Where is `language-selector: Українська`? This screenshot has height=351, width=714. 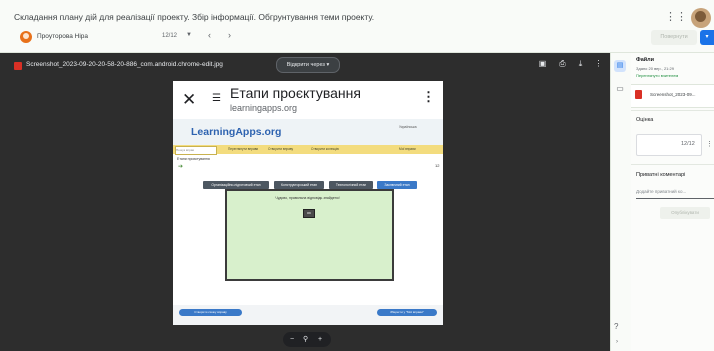
language-selector: Українська is located at coordinates (408, 127).